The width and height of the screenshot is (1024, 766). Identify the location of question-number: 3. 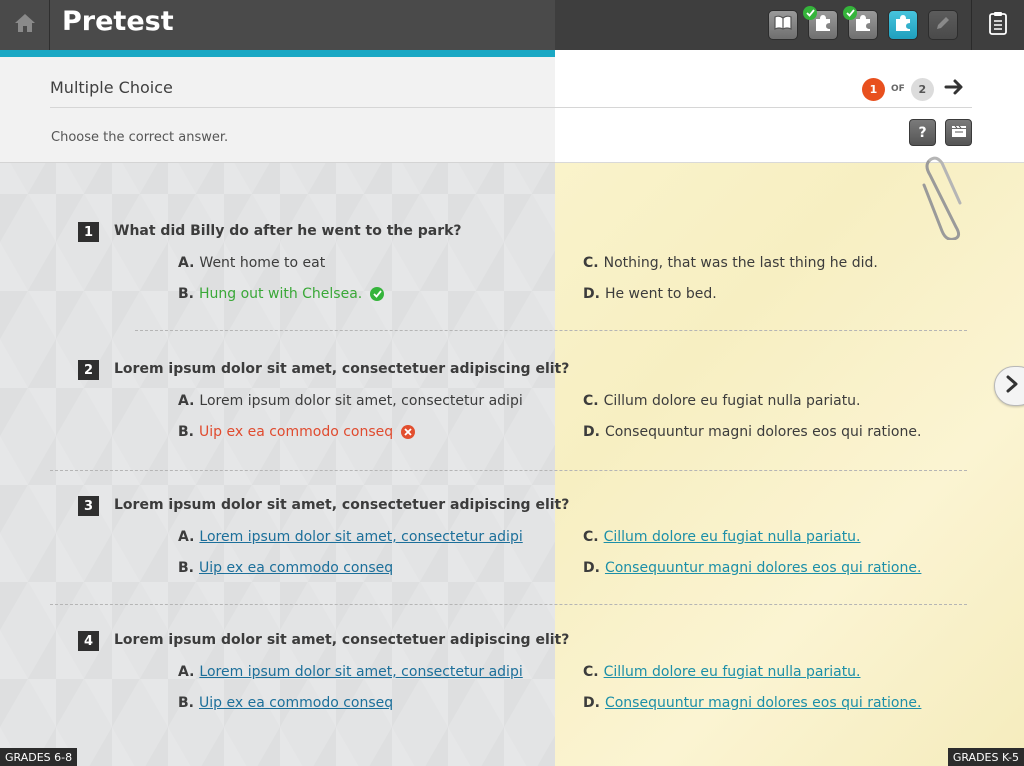
(88, 506).